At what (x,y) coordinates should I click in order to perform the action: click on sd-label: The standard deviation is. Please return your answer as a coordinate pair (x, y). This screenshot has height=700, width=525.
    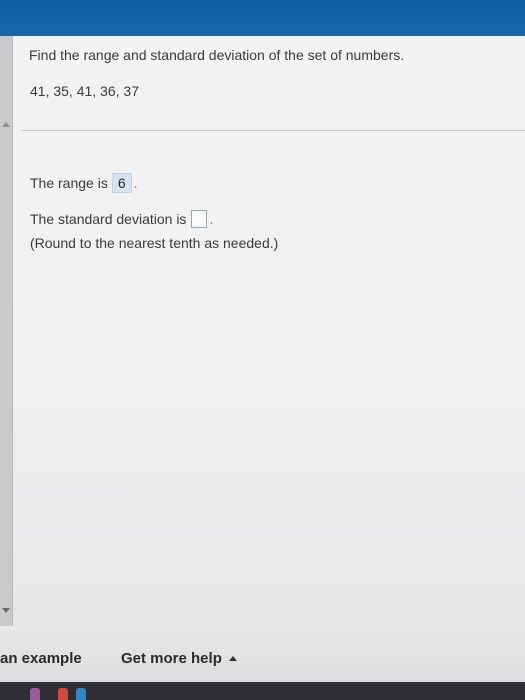
    Looking at the image, I should click on (108, 219).